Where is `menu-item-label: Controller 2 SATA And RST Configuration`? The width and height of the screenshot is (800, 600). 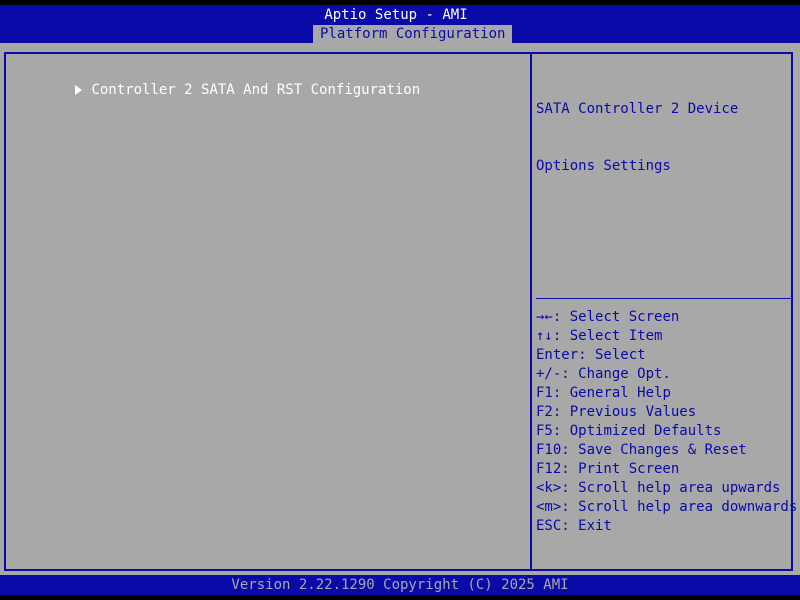 menu-item-label: Controller 2 SATA And RST Configuration is located at coordinates (256, 90).